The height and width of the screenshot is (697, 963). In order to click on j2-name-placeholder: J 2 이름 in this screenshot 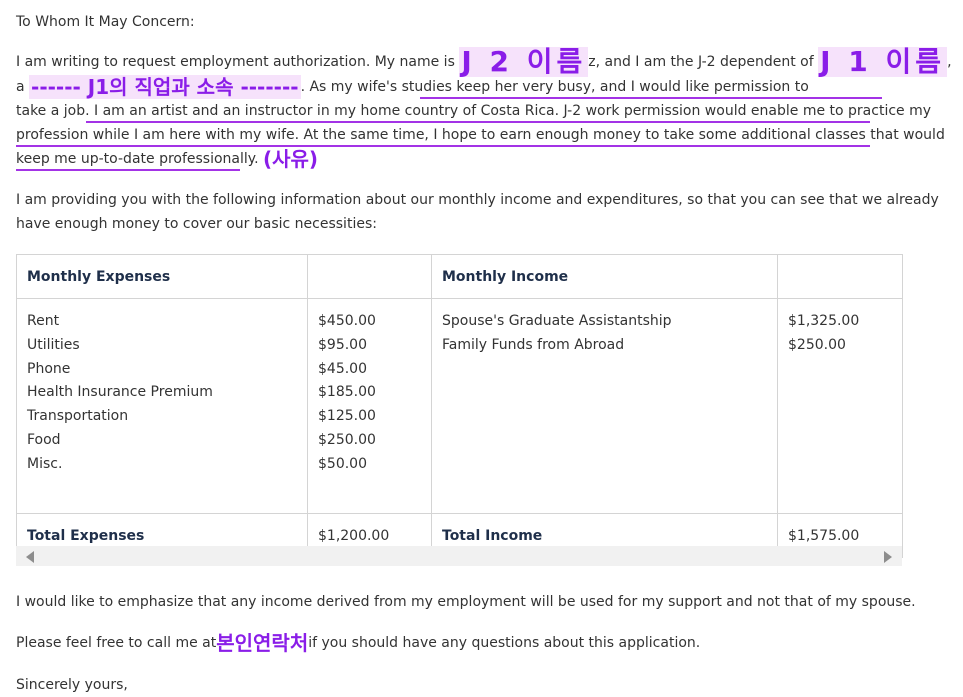, I will do `click(524, 61)`.